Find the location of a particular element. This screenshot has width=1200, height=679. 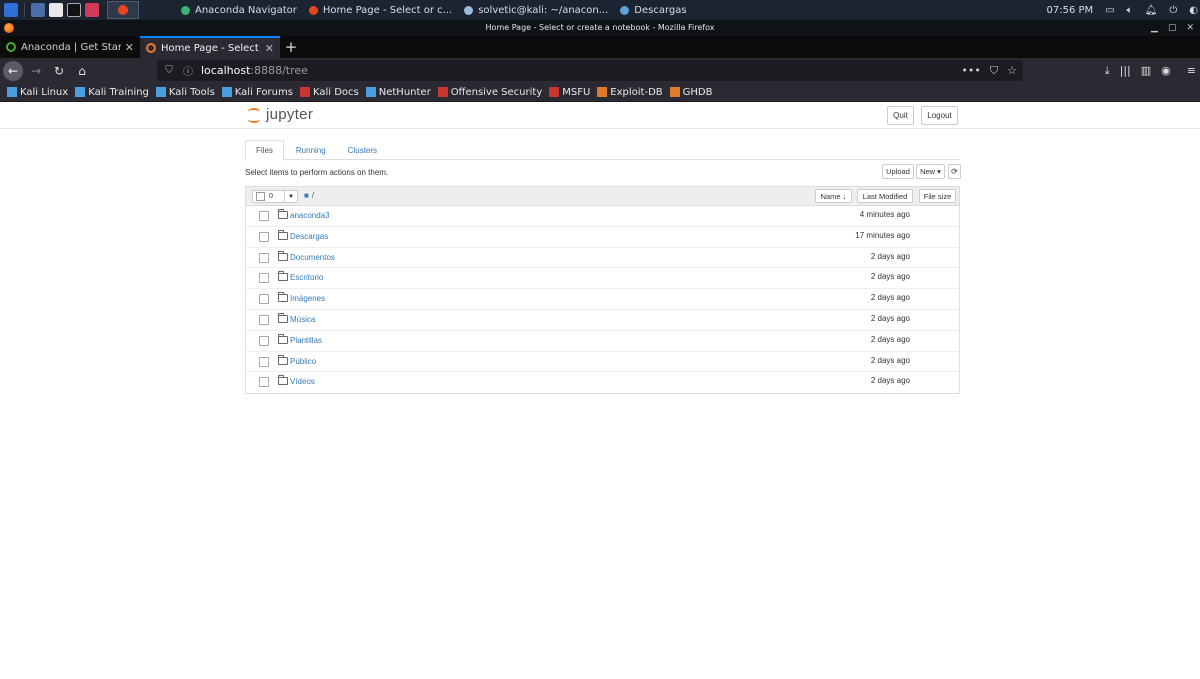

sort-file-size-button: File size is located at coordinates (937, 196).